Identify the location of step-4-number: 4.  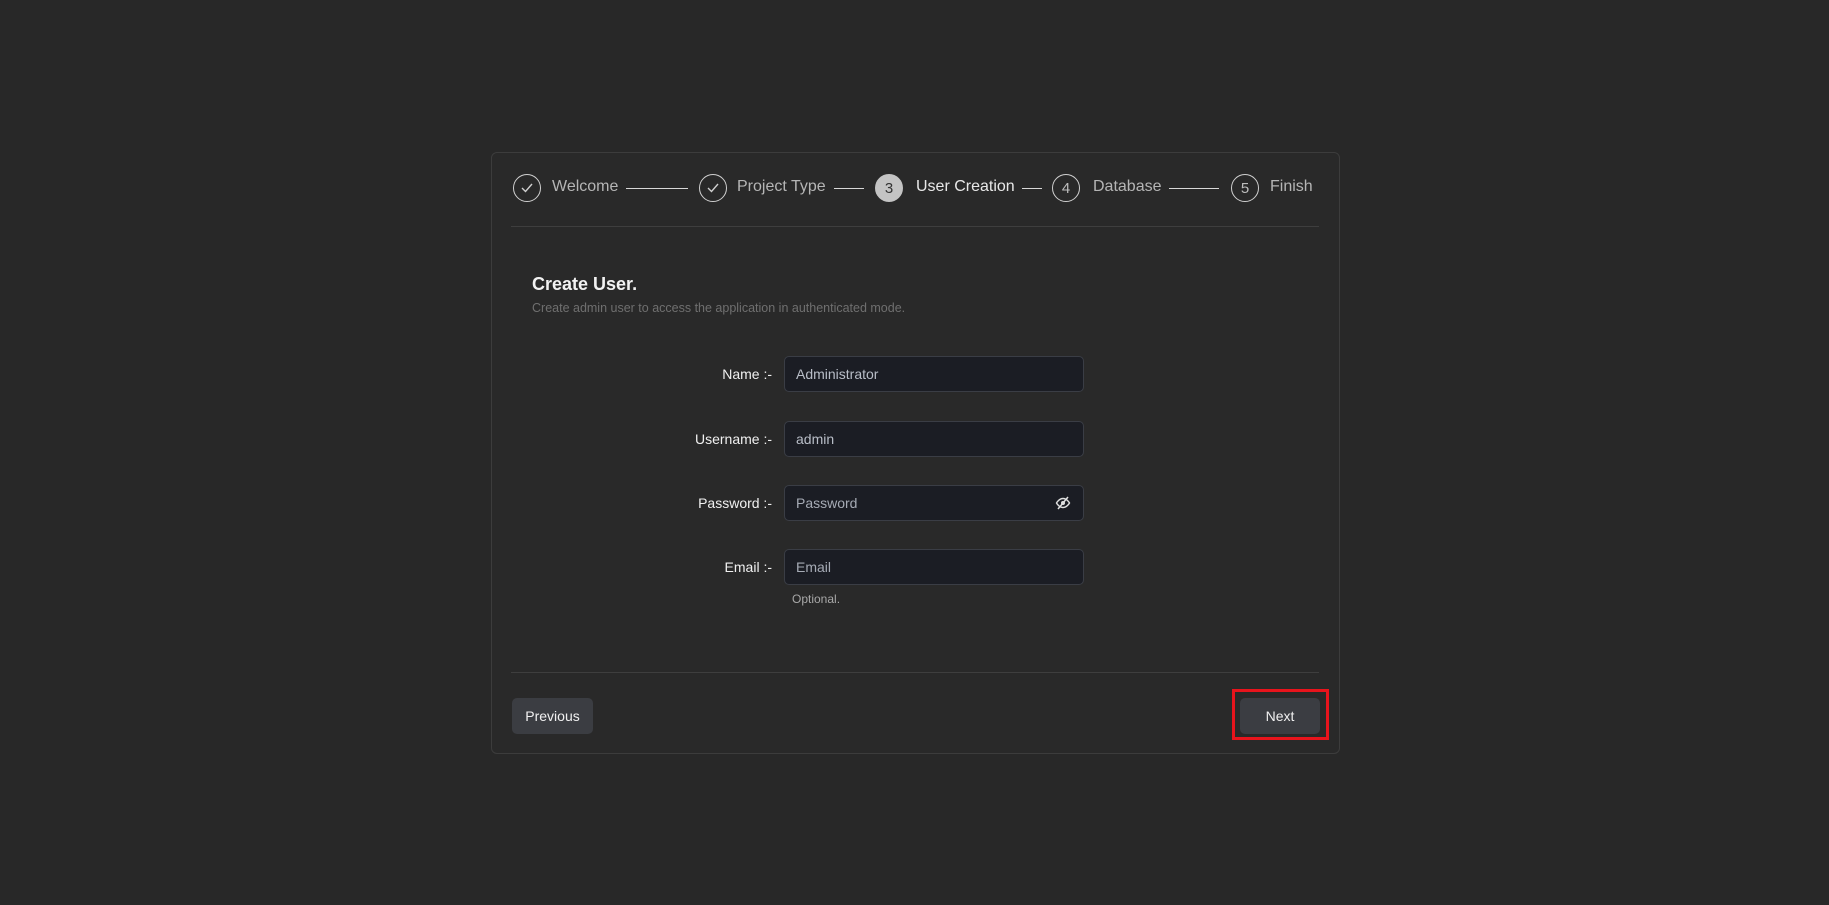
(1066, 188).